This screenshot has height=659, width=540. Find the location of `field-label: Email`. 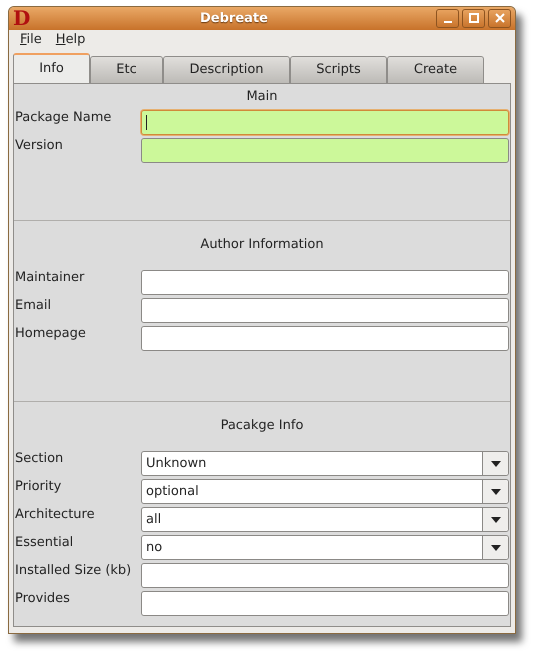

field-label: Email is located at coordinates (33, 306).